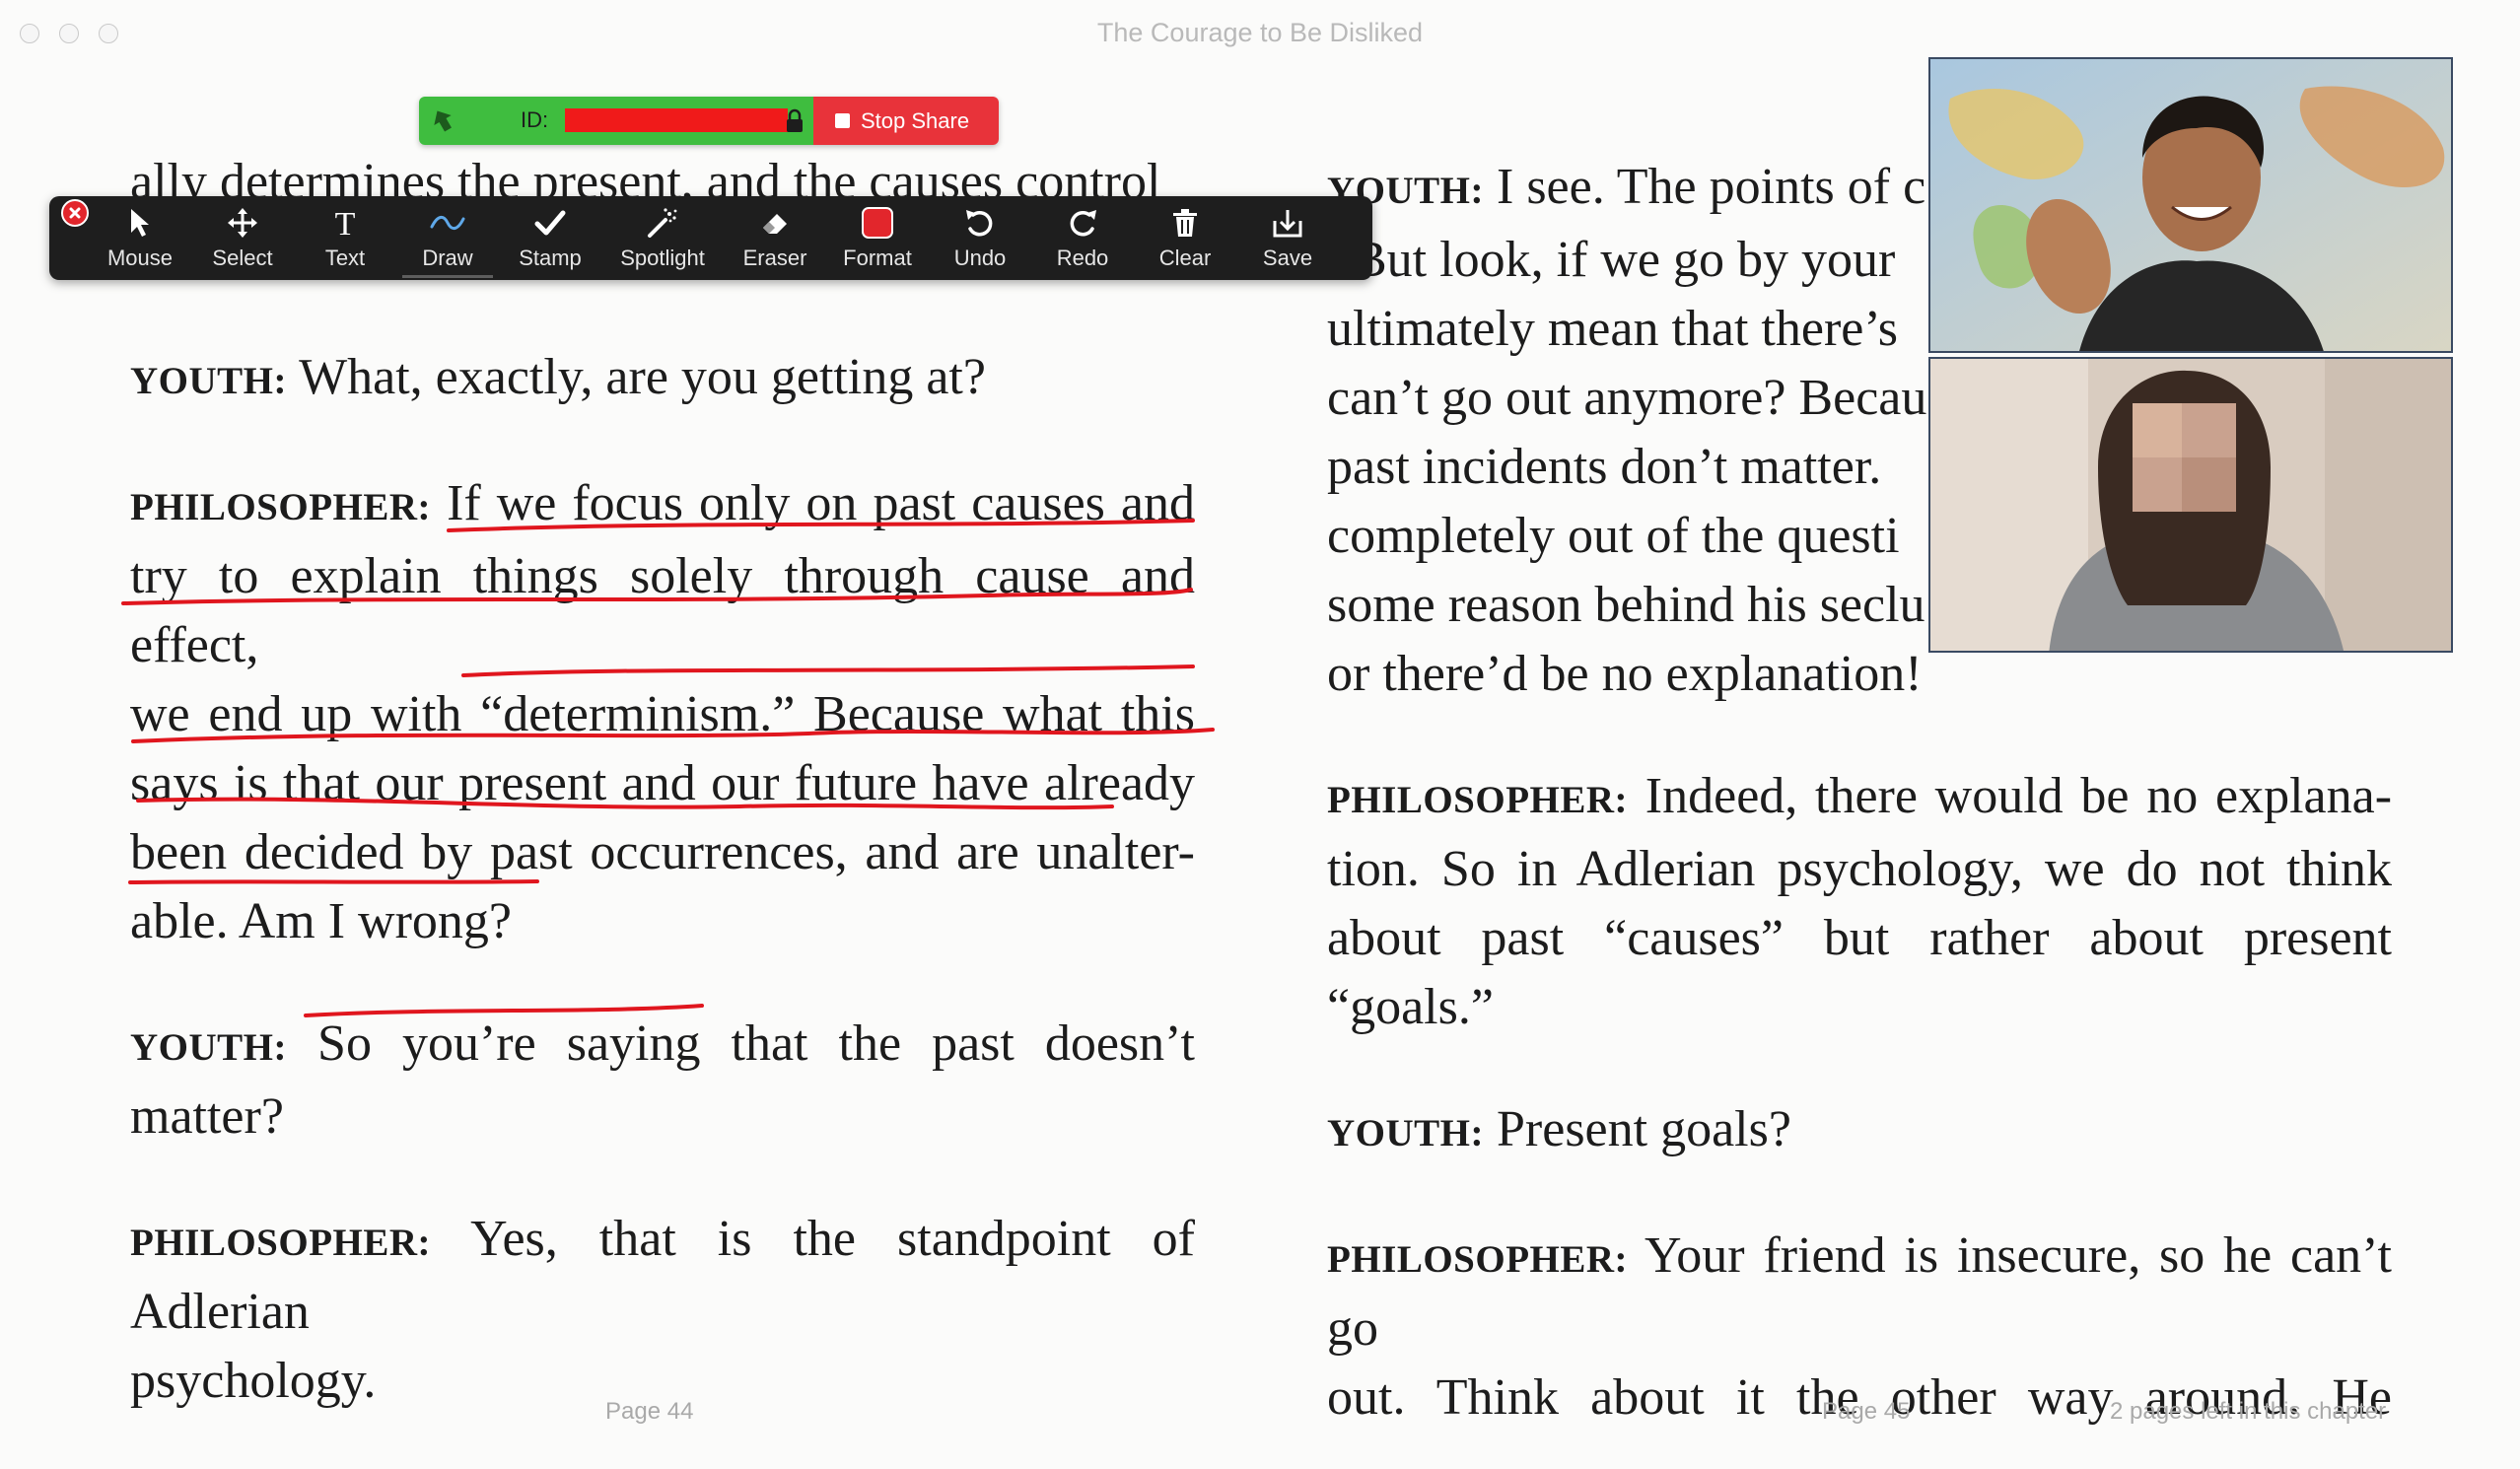 The image size is (2520, 1469). Describe the element at coordinates (2248, 1411) in the screenshot. I see `chapter-progress: 2 pages left in this chapter` at that location.